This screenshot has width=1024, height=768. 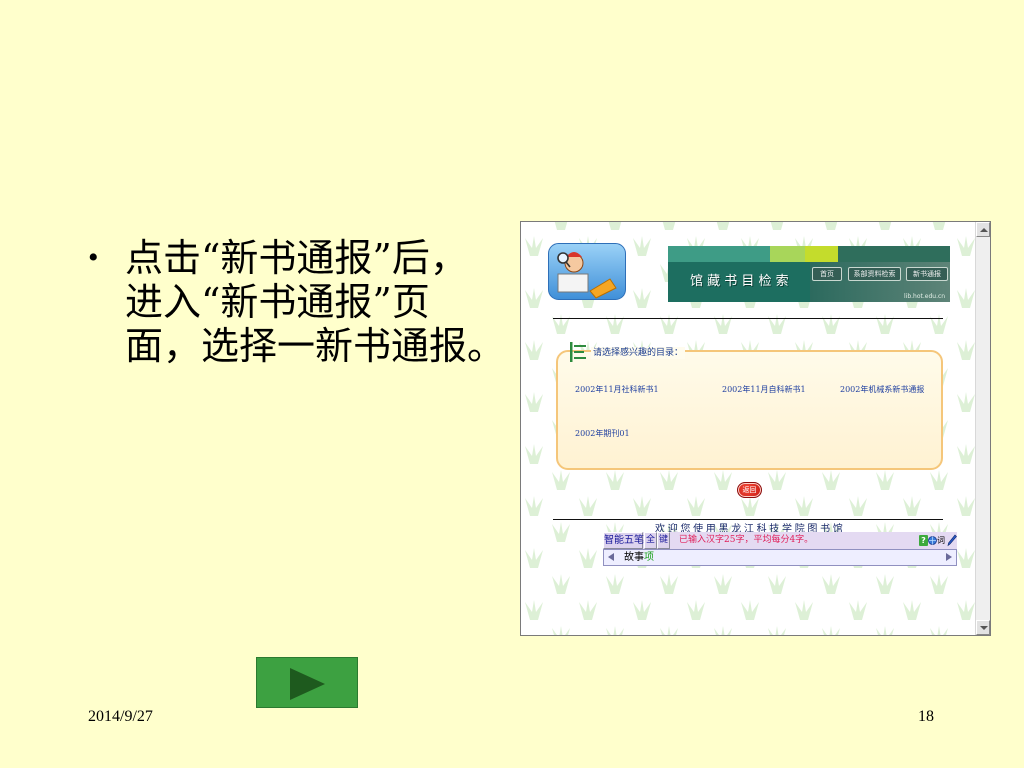 I want to click on slide-page-number: 18, so click(x=926, y=716).